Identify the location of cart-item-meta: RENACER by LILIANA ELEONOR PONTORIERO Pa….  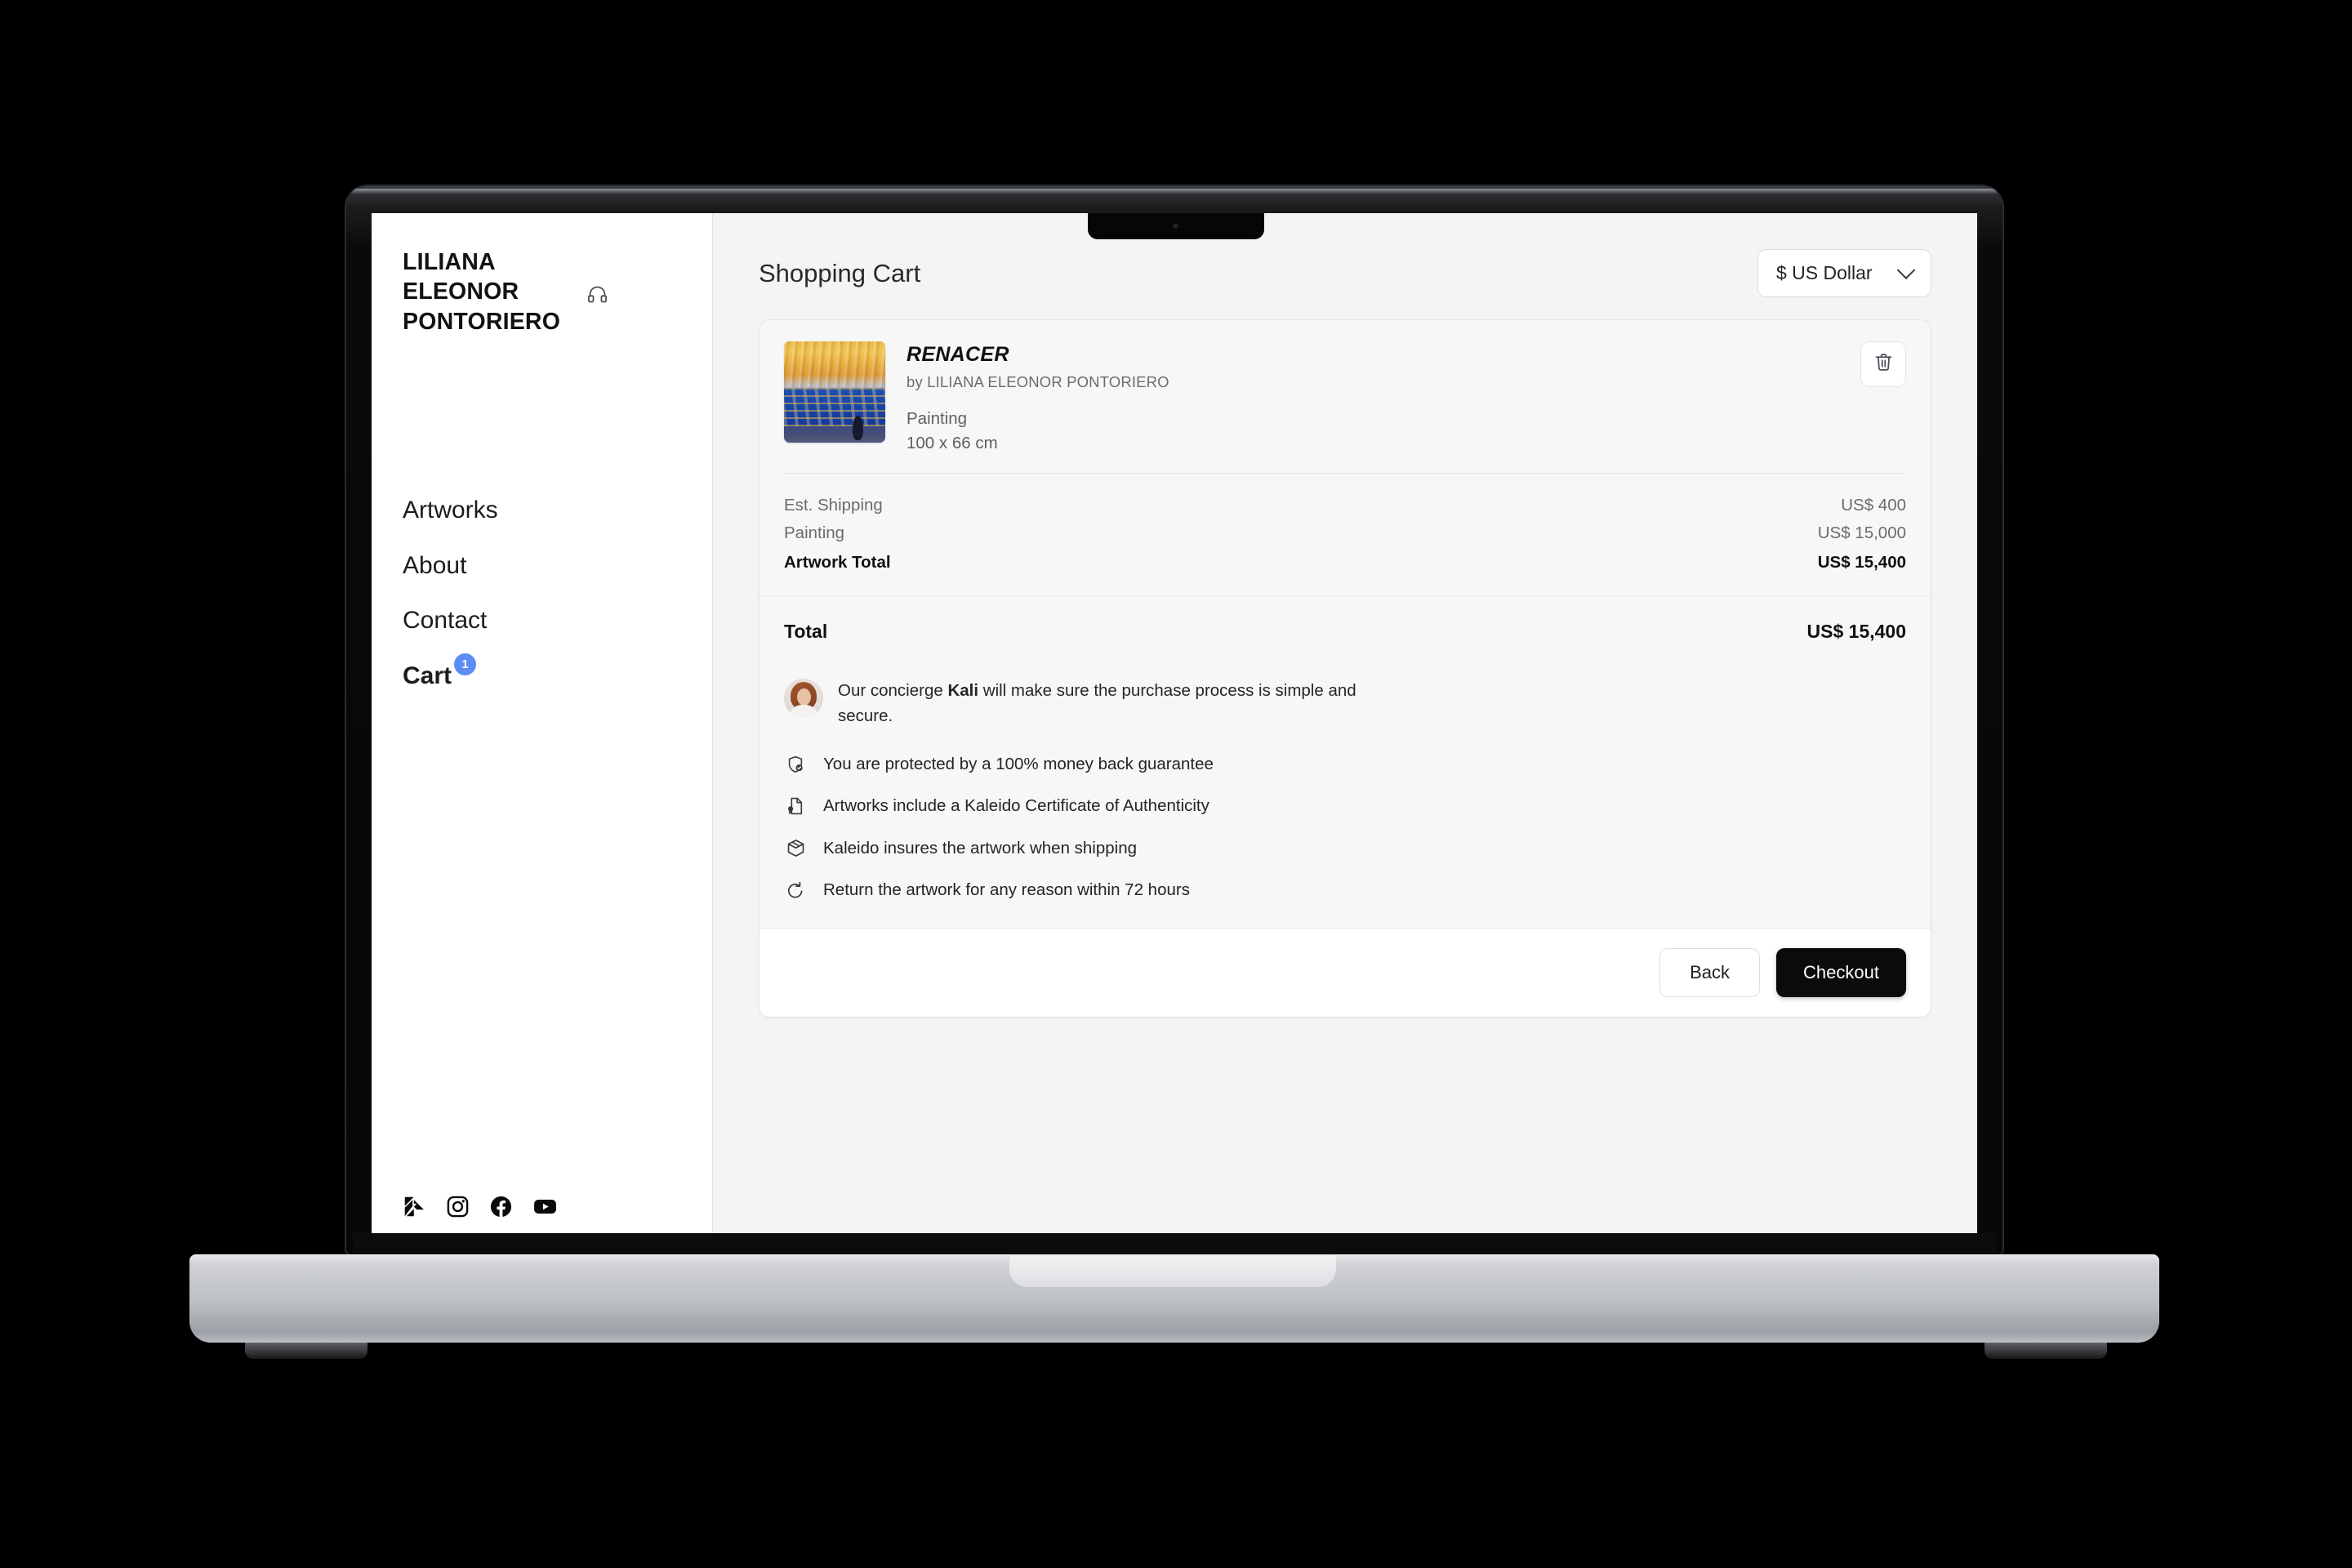
(1406, 397).